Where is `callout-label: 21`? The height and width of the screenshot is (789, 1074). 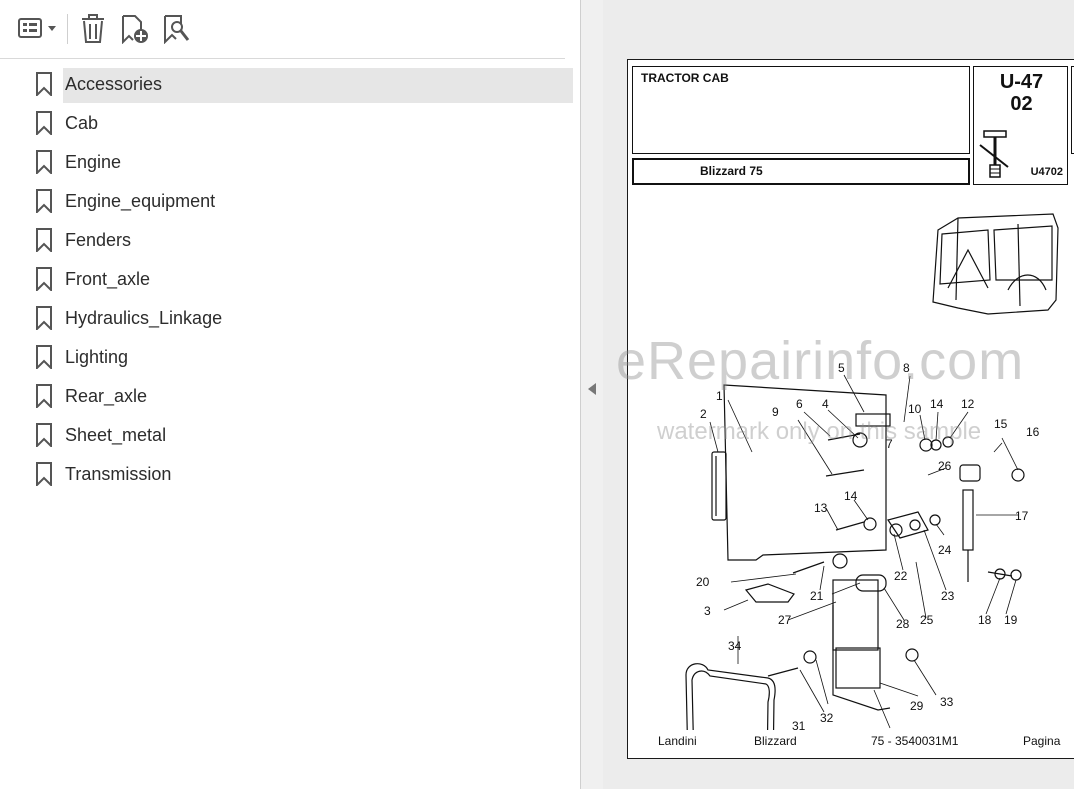
callout-label: 21 is located at coordinates (817, 596).